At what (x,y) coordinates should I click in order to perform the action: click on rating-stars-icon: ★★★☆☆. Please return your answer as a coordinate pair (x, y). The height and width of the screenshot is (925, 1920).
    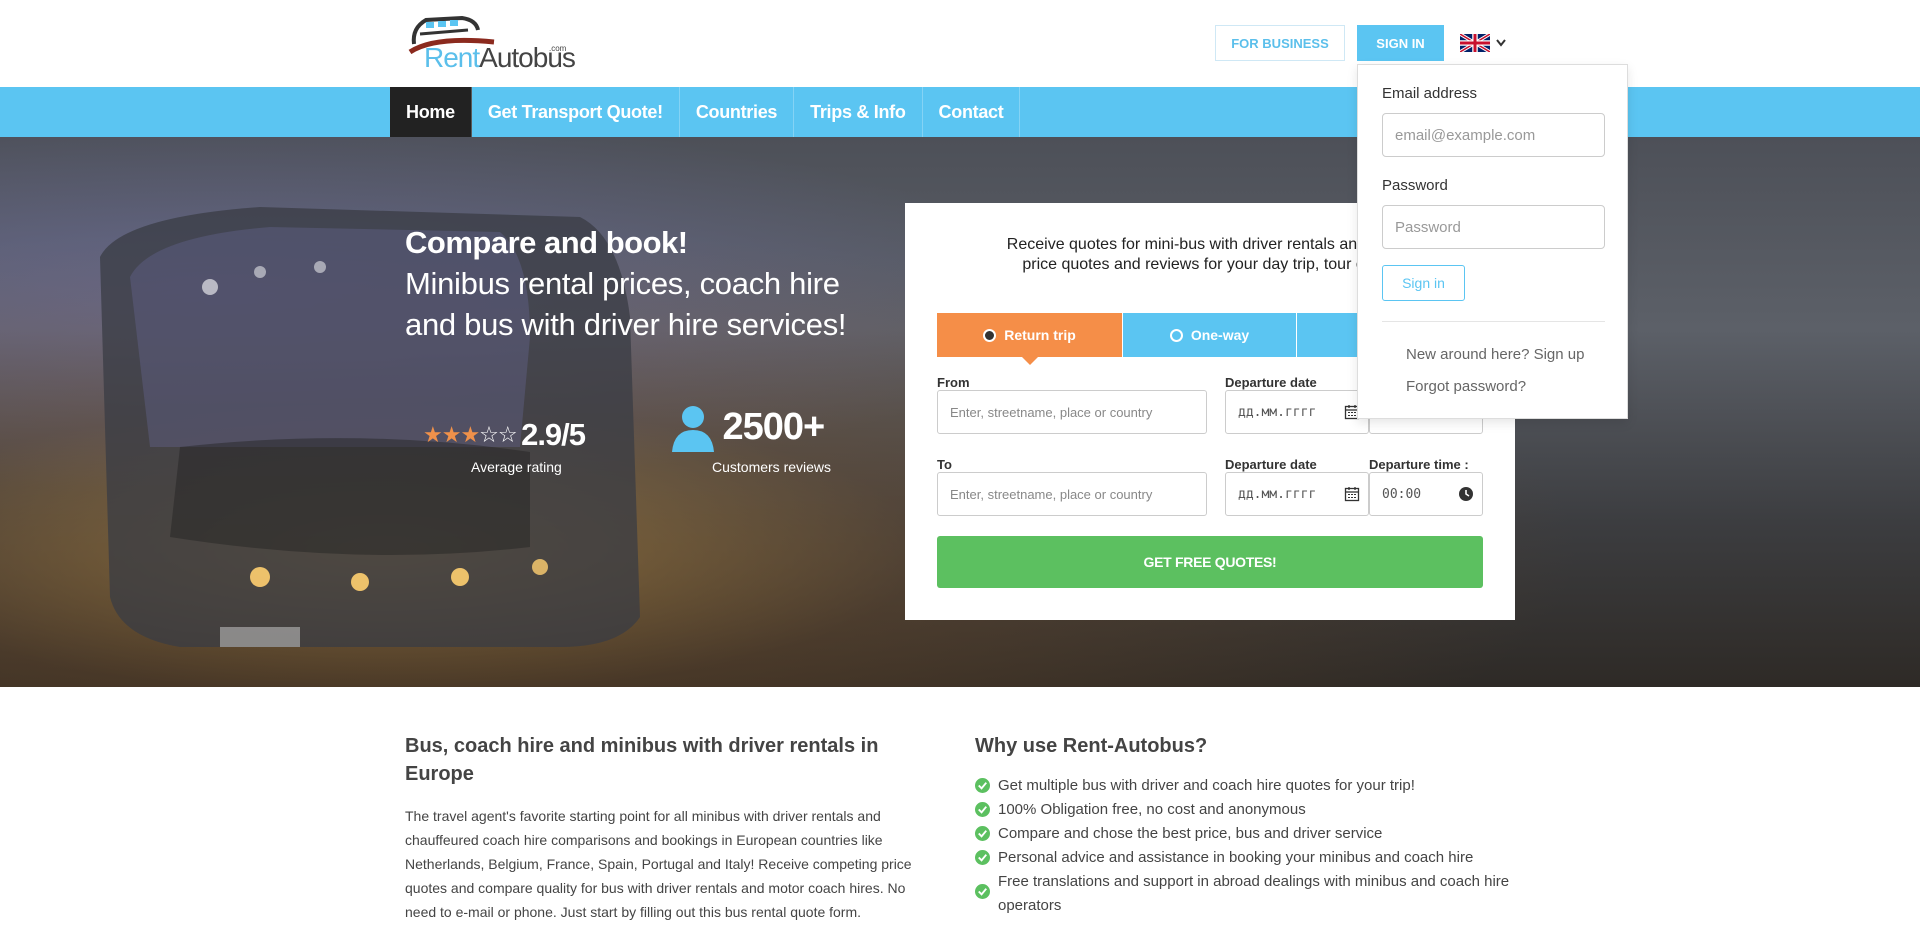
    Looking at the image, I should click on (470, 434).